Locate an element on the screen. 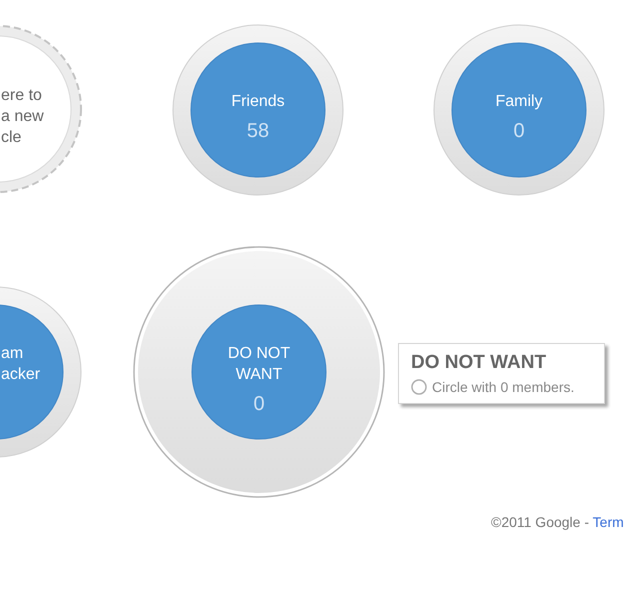  member-count: 58 is located at coordinates (258, 131).